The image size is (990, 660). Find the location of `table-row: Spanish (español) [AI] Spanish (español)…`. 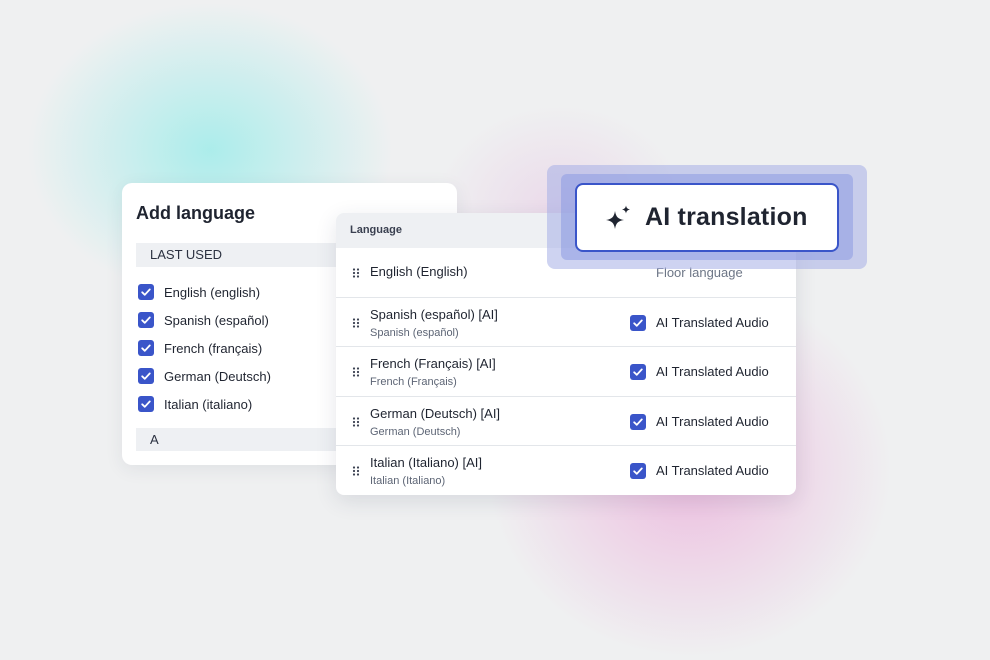

table-row: Spanish (español) [AI] Spanish (español)… is located at coordinates (566, 322).